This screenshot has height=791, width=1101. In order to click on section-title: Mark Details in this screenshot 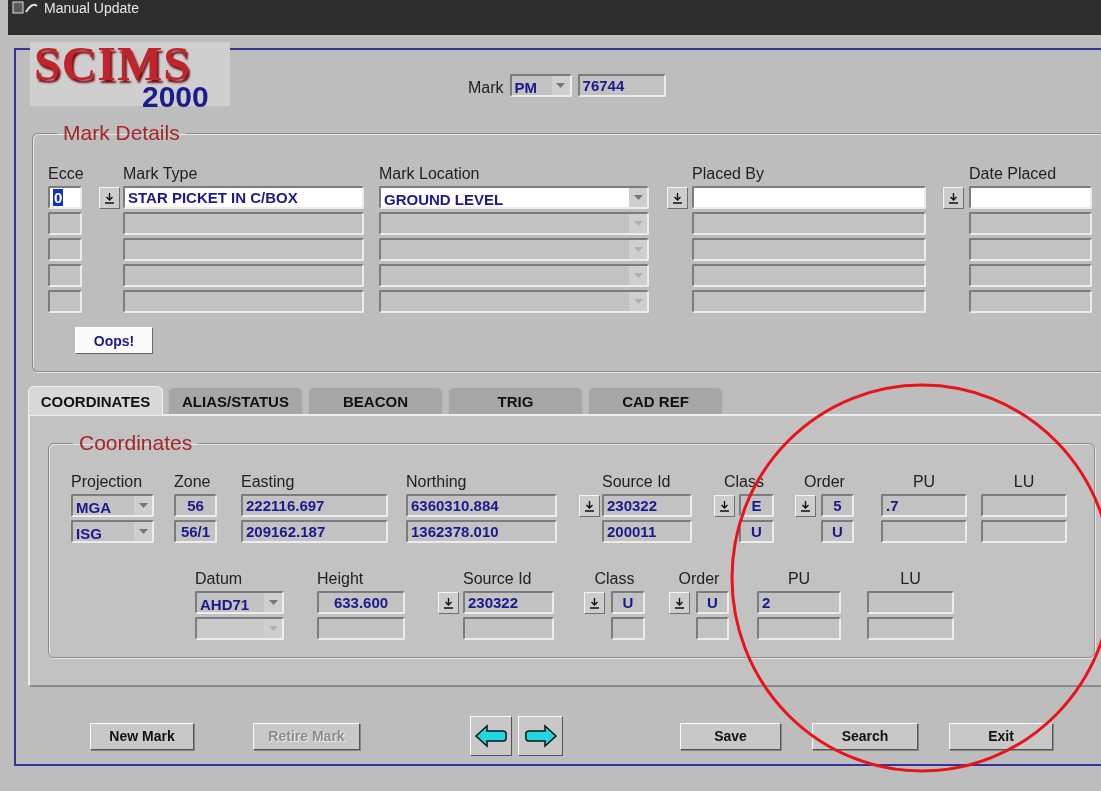, I will do `click(121, 133)`.